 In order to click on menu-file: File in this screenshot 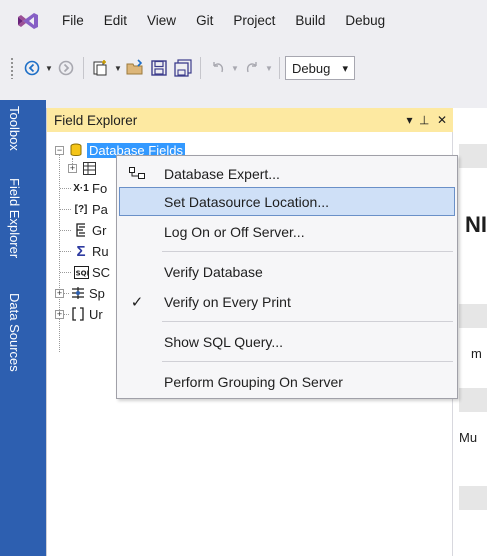, I will do `click(73, 21)`.